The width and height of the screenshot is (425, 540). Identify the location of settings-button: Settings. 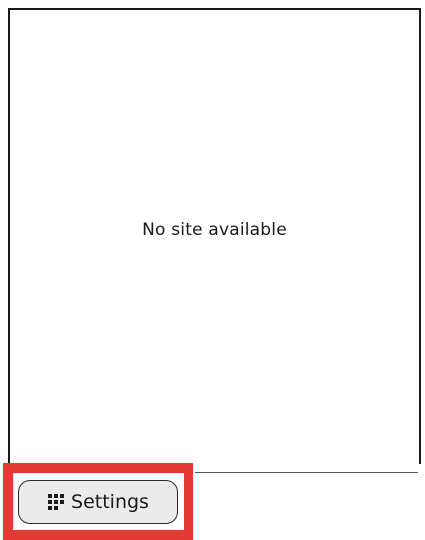
(98, 502).